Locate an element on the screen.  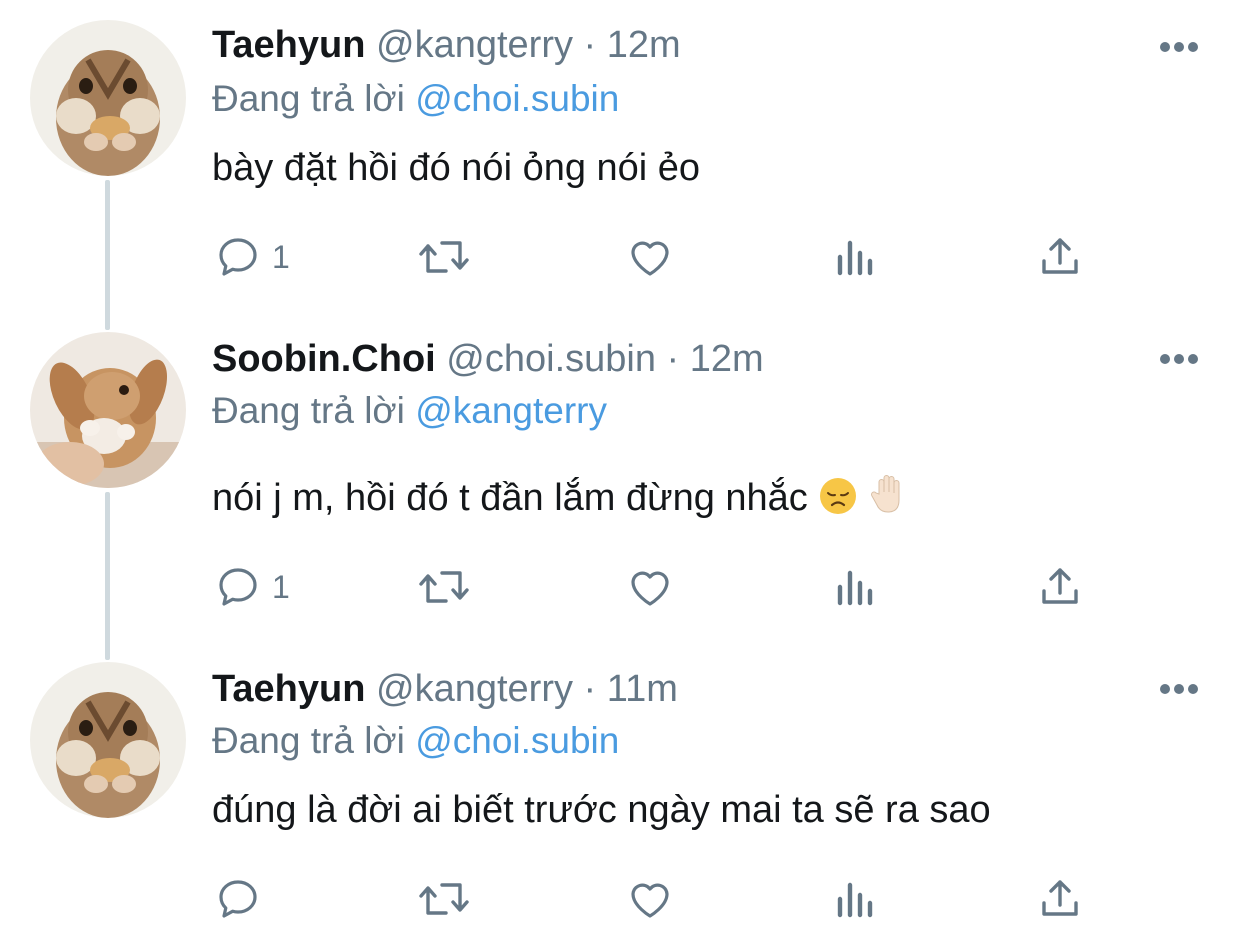
reply-button is located at coordinates (238, 899).